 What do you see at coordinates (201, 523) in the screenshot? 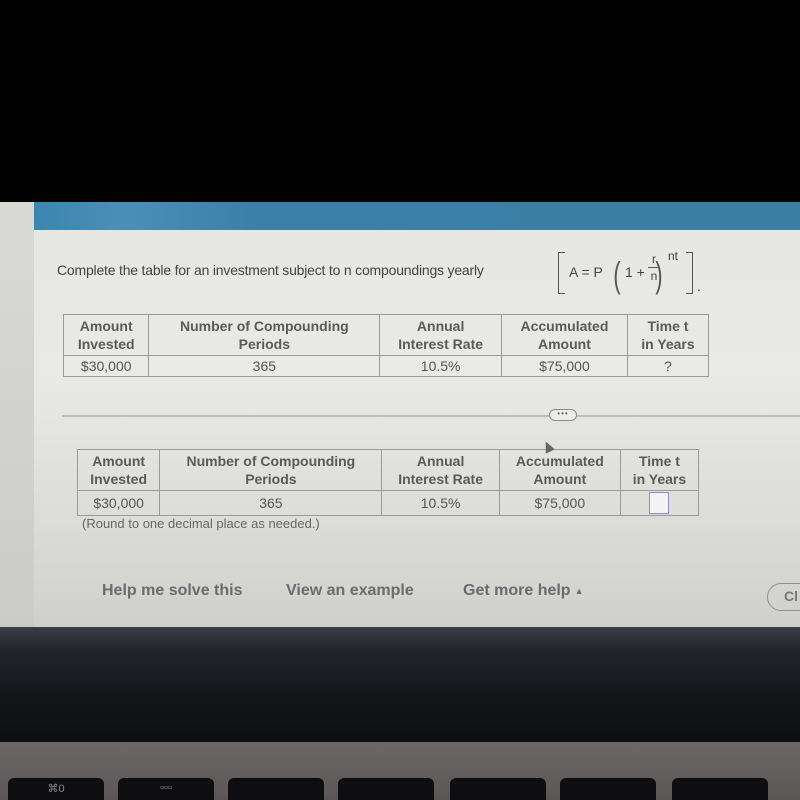
I see `rounding-note: (Round to one decimal place as needed.)` at bounding box center [201, 523].